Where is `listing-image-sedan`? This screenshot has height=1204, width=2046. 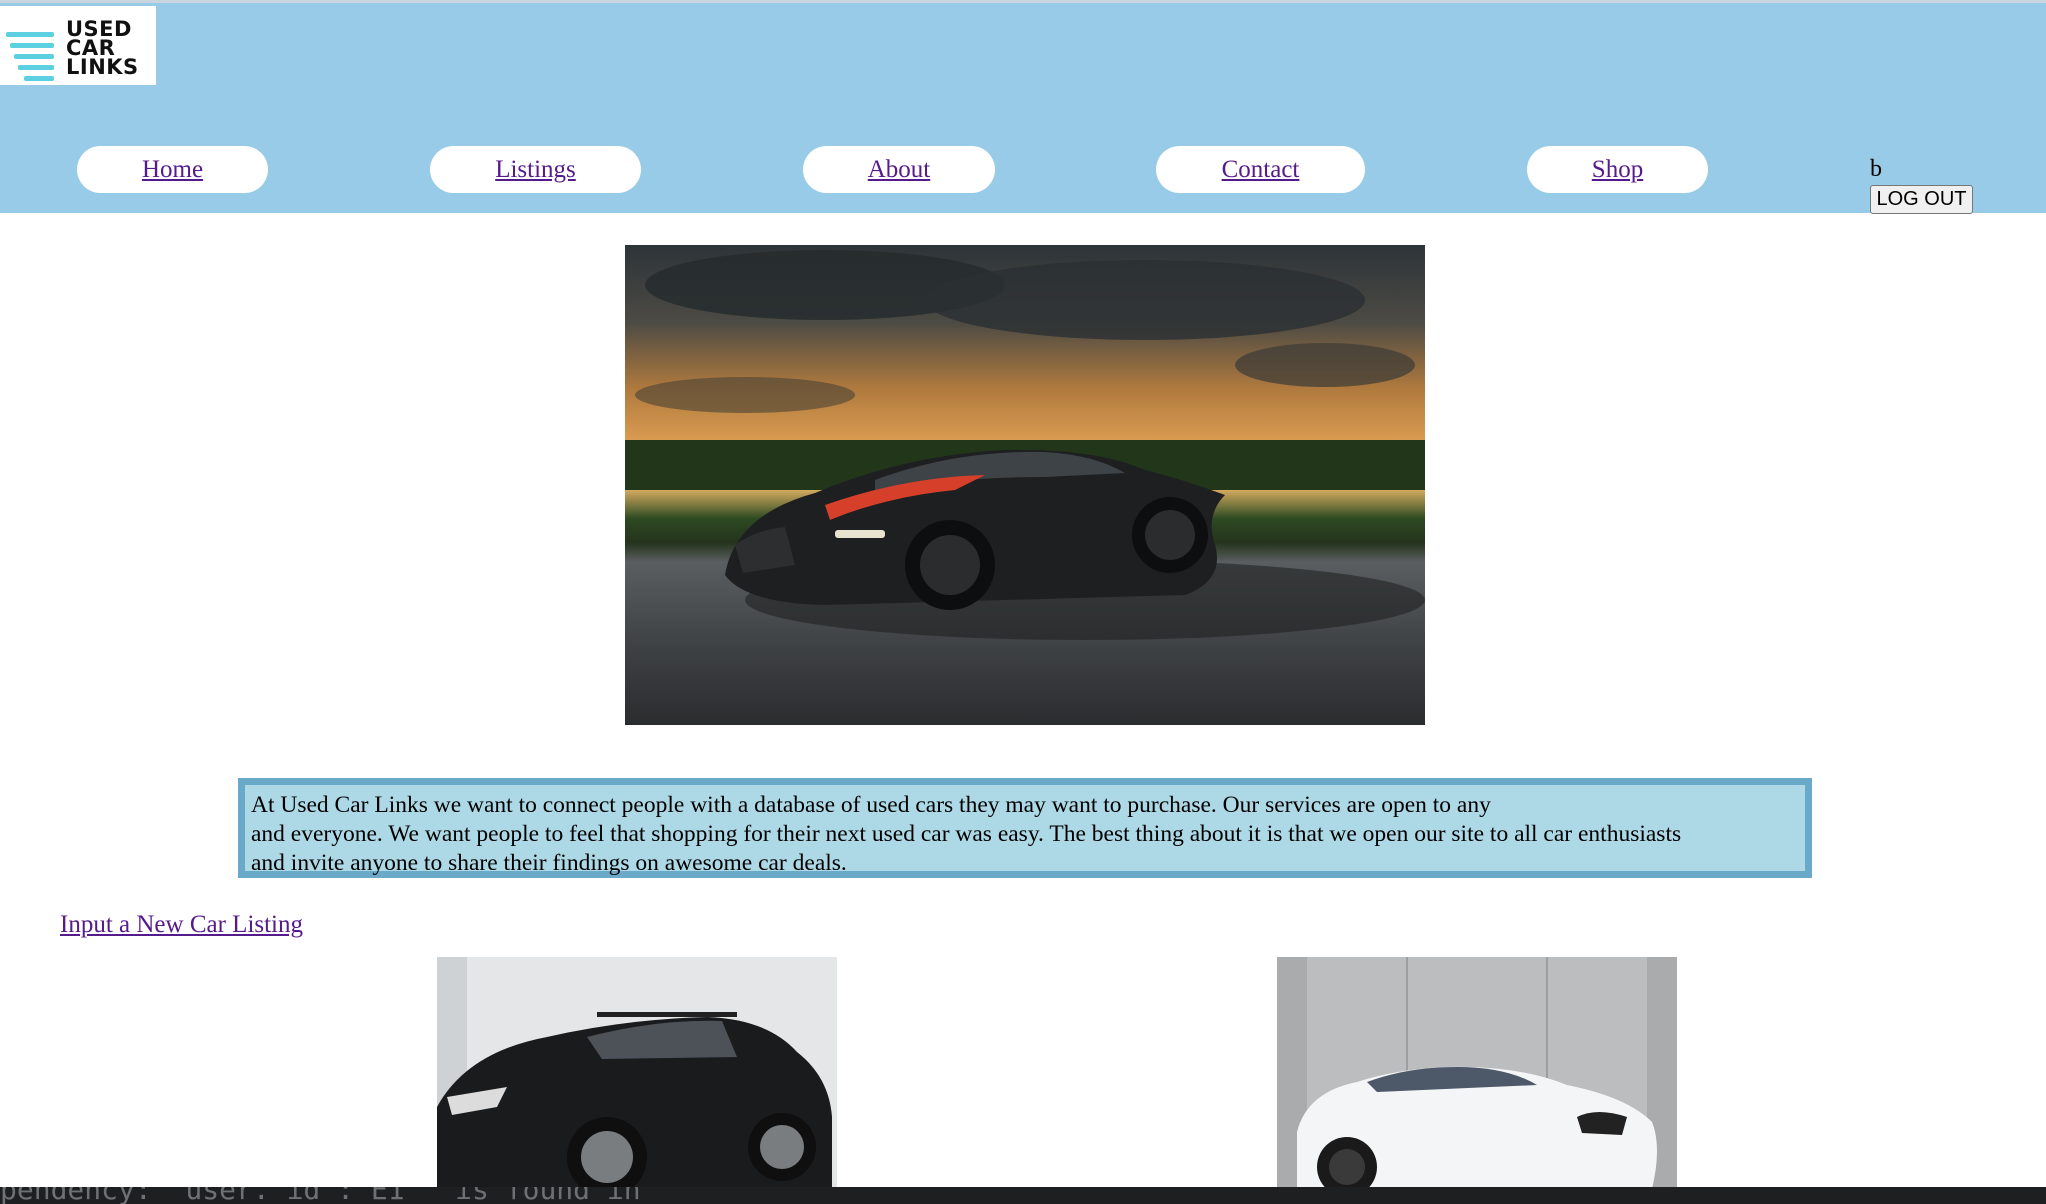 listing-image-sedan is located at coordinates (1477, 1073).